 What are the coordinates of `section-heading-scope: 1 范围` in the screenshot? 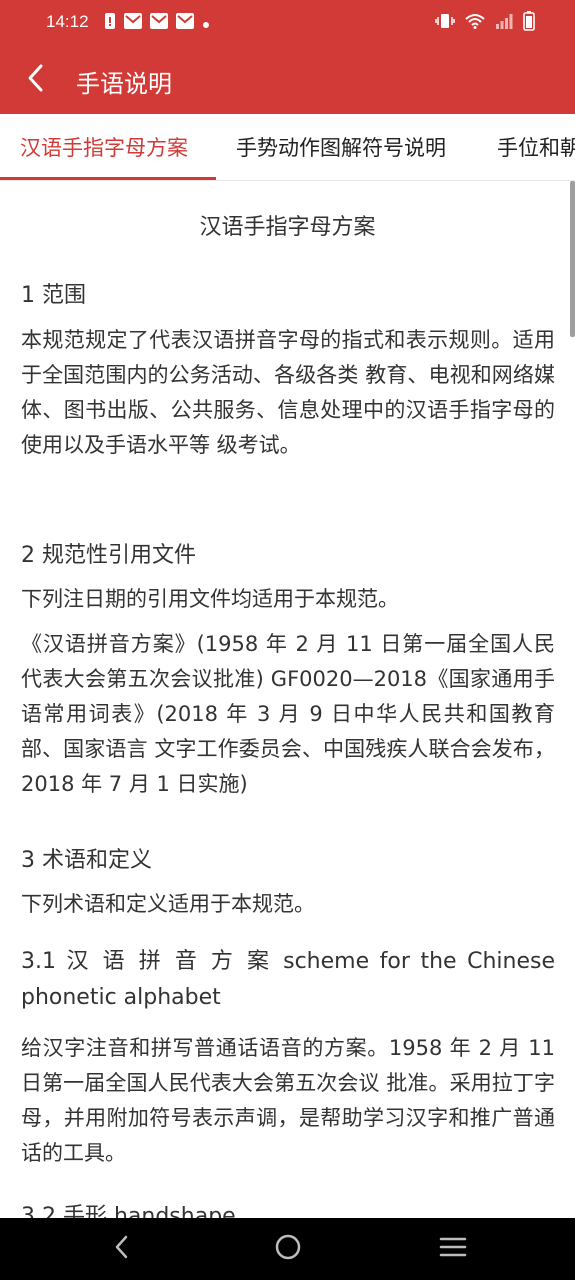 It's located at (53, 295).